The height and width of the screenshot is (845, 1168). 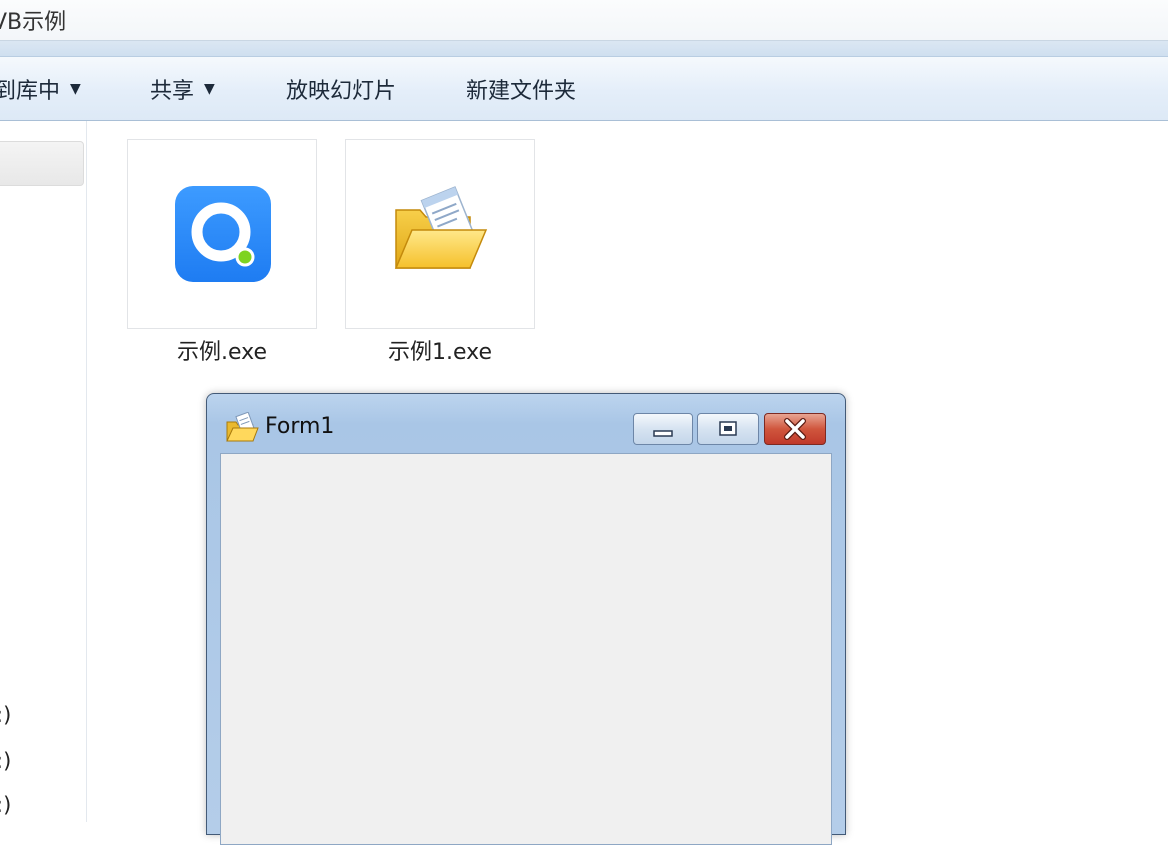 I want to click on toolbar-label: 共享, so click(x=172, y=91).